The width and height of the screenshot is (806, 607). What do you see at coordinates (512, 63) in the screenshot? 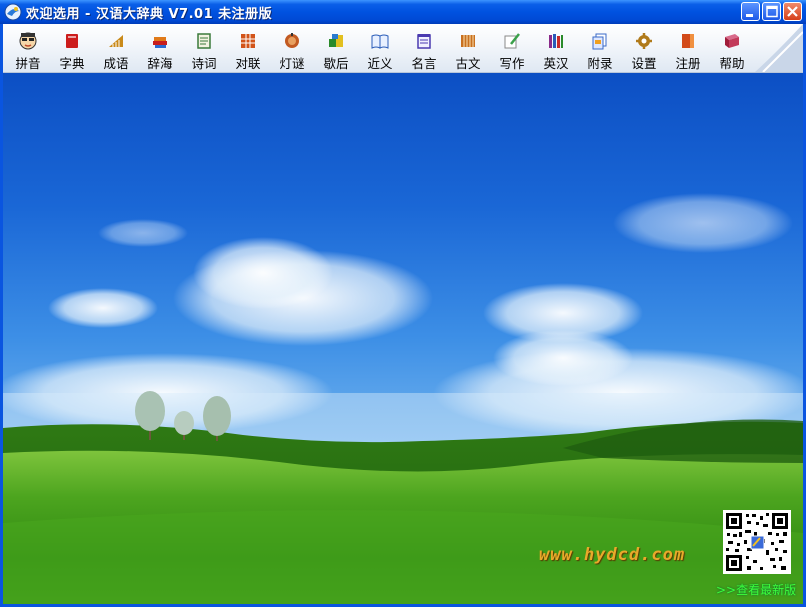
I see `toolbar-button-label: 写作` at bounding box center [512, 63].